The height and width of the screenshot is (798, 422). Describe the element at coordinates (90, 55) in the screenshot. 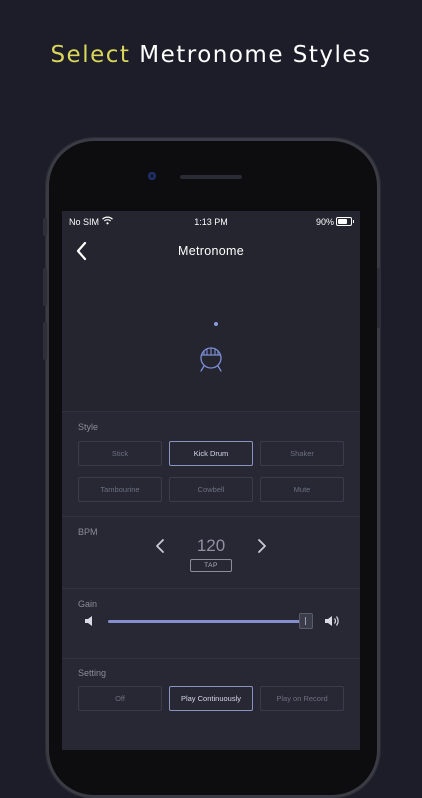

I see `headline-highlight: Select` at that location.